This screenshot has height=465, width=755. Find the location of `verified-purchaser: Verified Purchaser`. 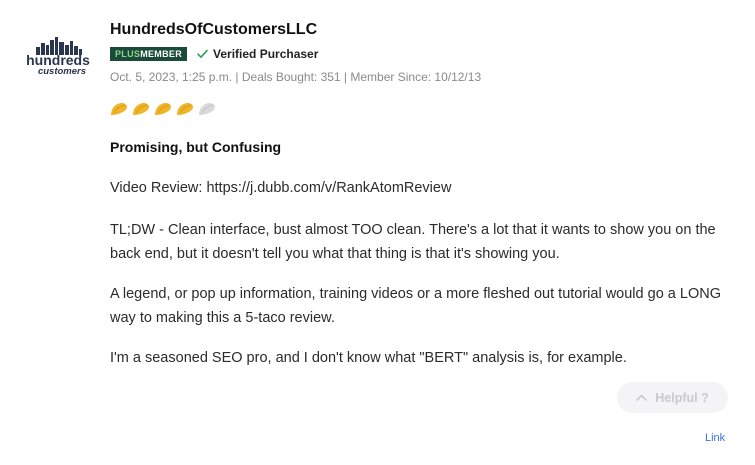

verified-purchaser: Verified Purchaser is located at coordinates (257, 54).